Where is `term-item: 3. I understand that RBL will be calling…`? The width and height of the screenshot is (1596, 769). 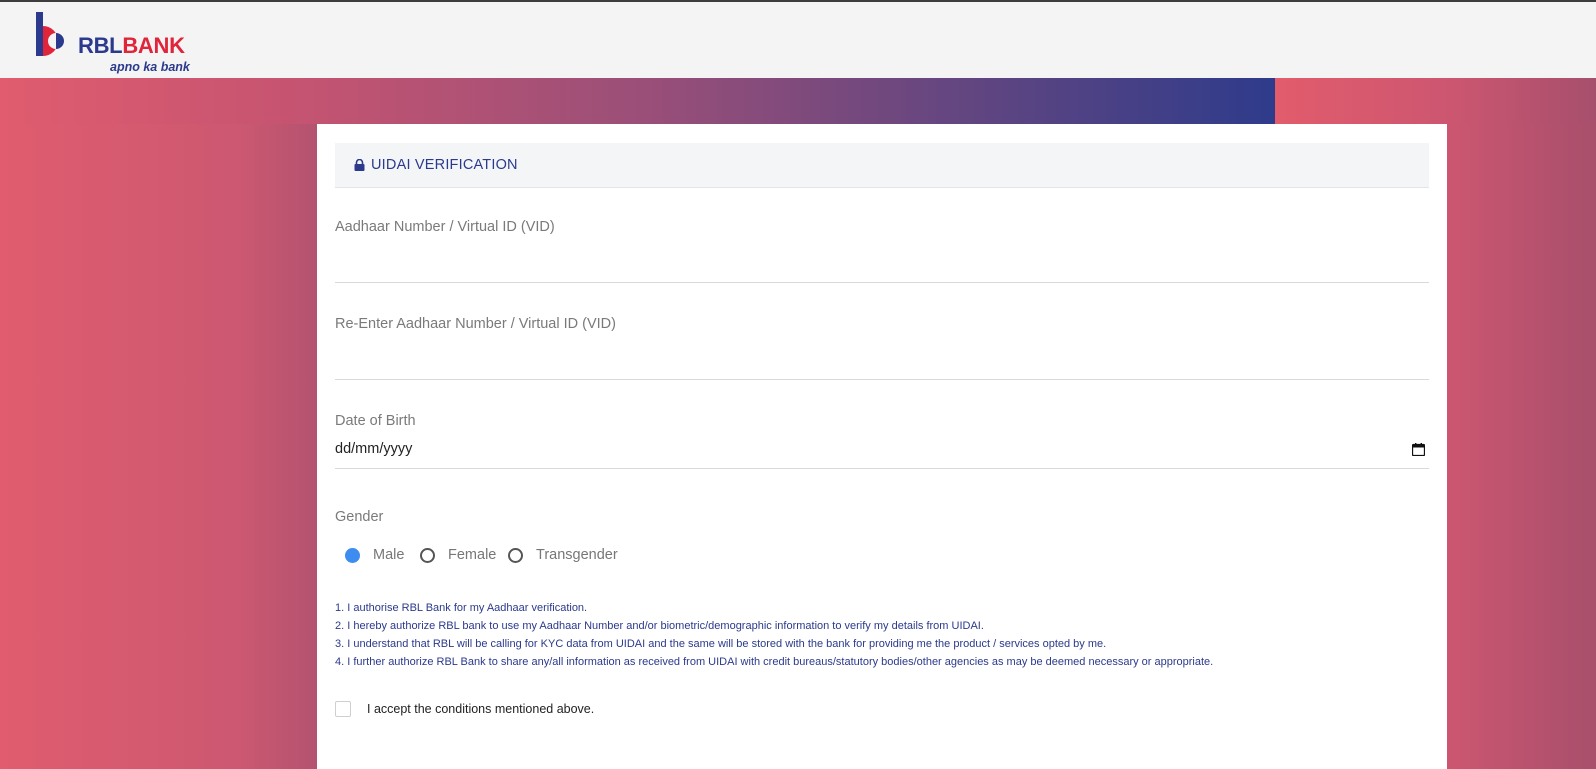 term-item: 3. I understand that RBL will be calling… is located at coordinates (721, 644).